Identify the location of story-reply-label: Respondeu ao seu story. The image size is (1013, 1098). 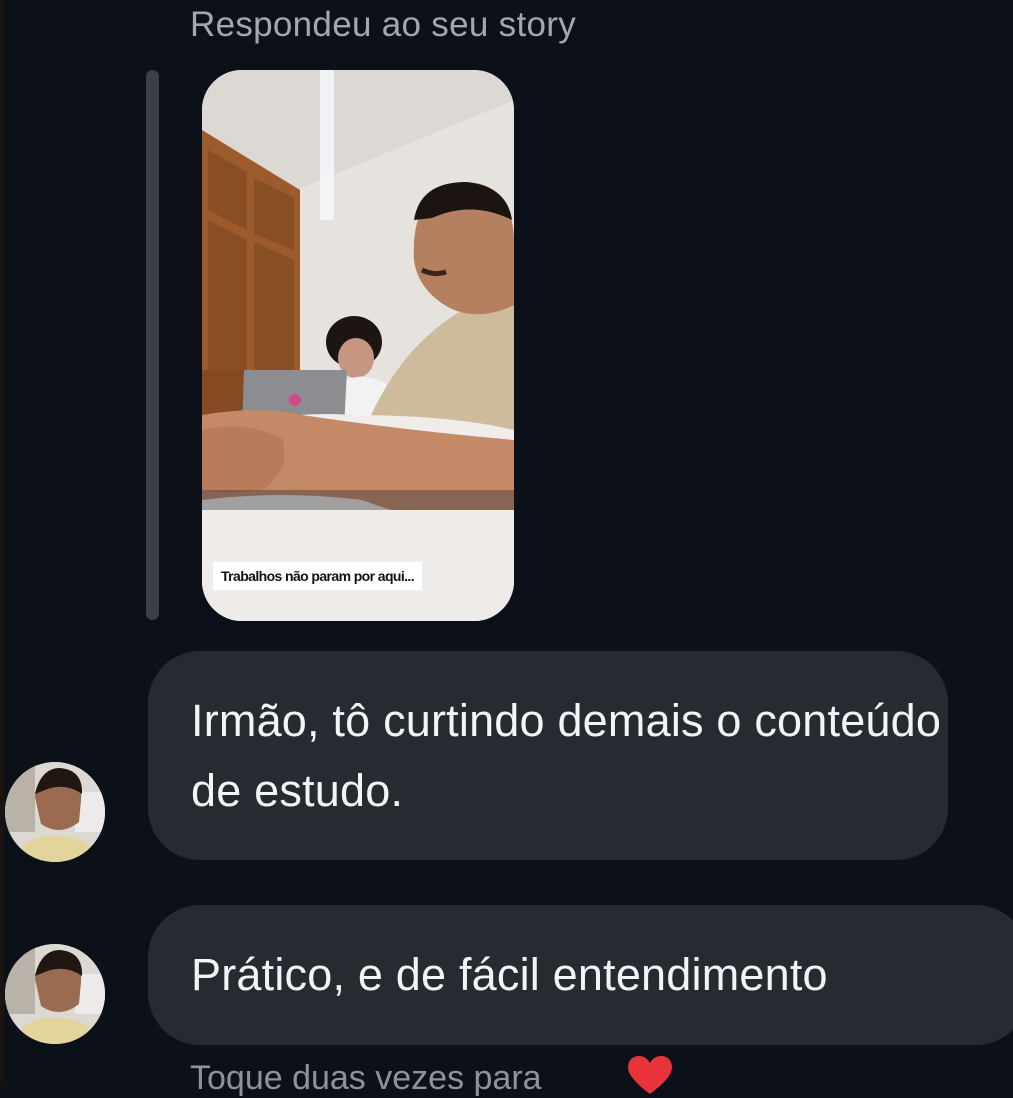
(383, 24).